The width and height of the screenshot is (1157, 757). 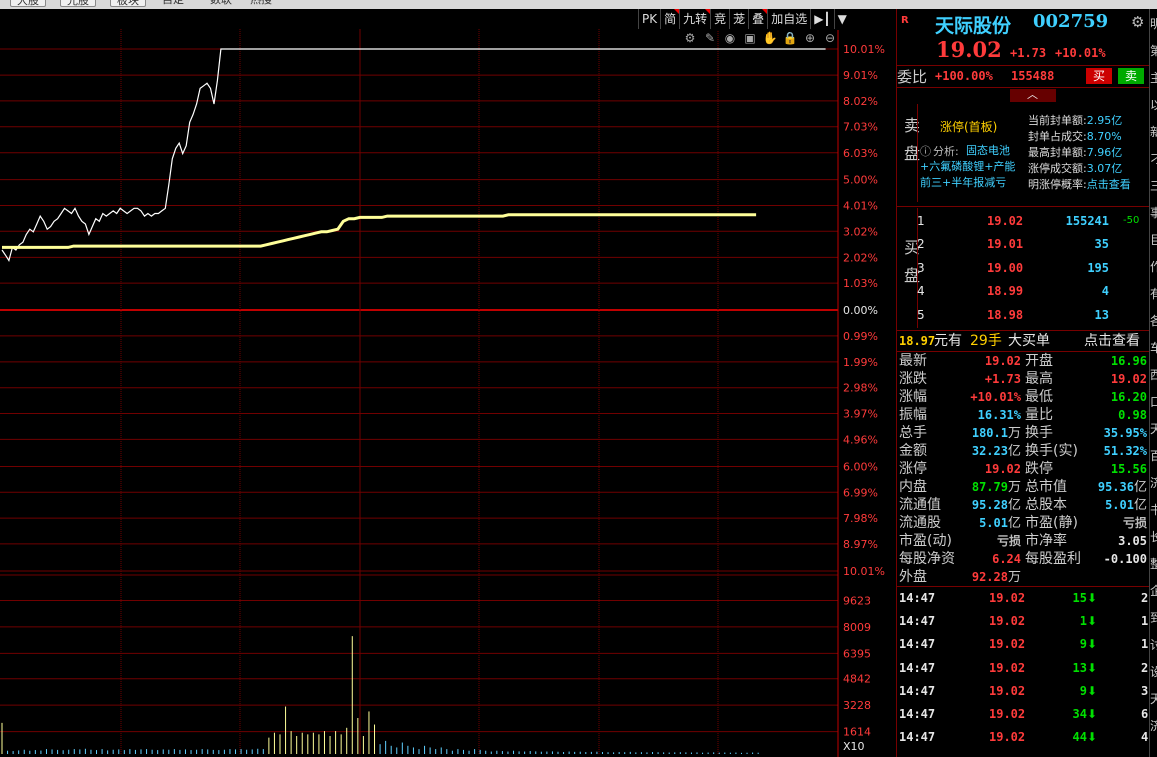 What do you see at coordinates (710, 38) in the screenshot?
I see `pen-icon: ✎` at bounding box center [710, 38].